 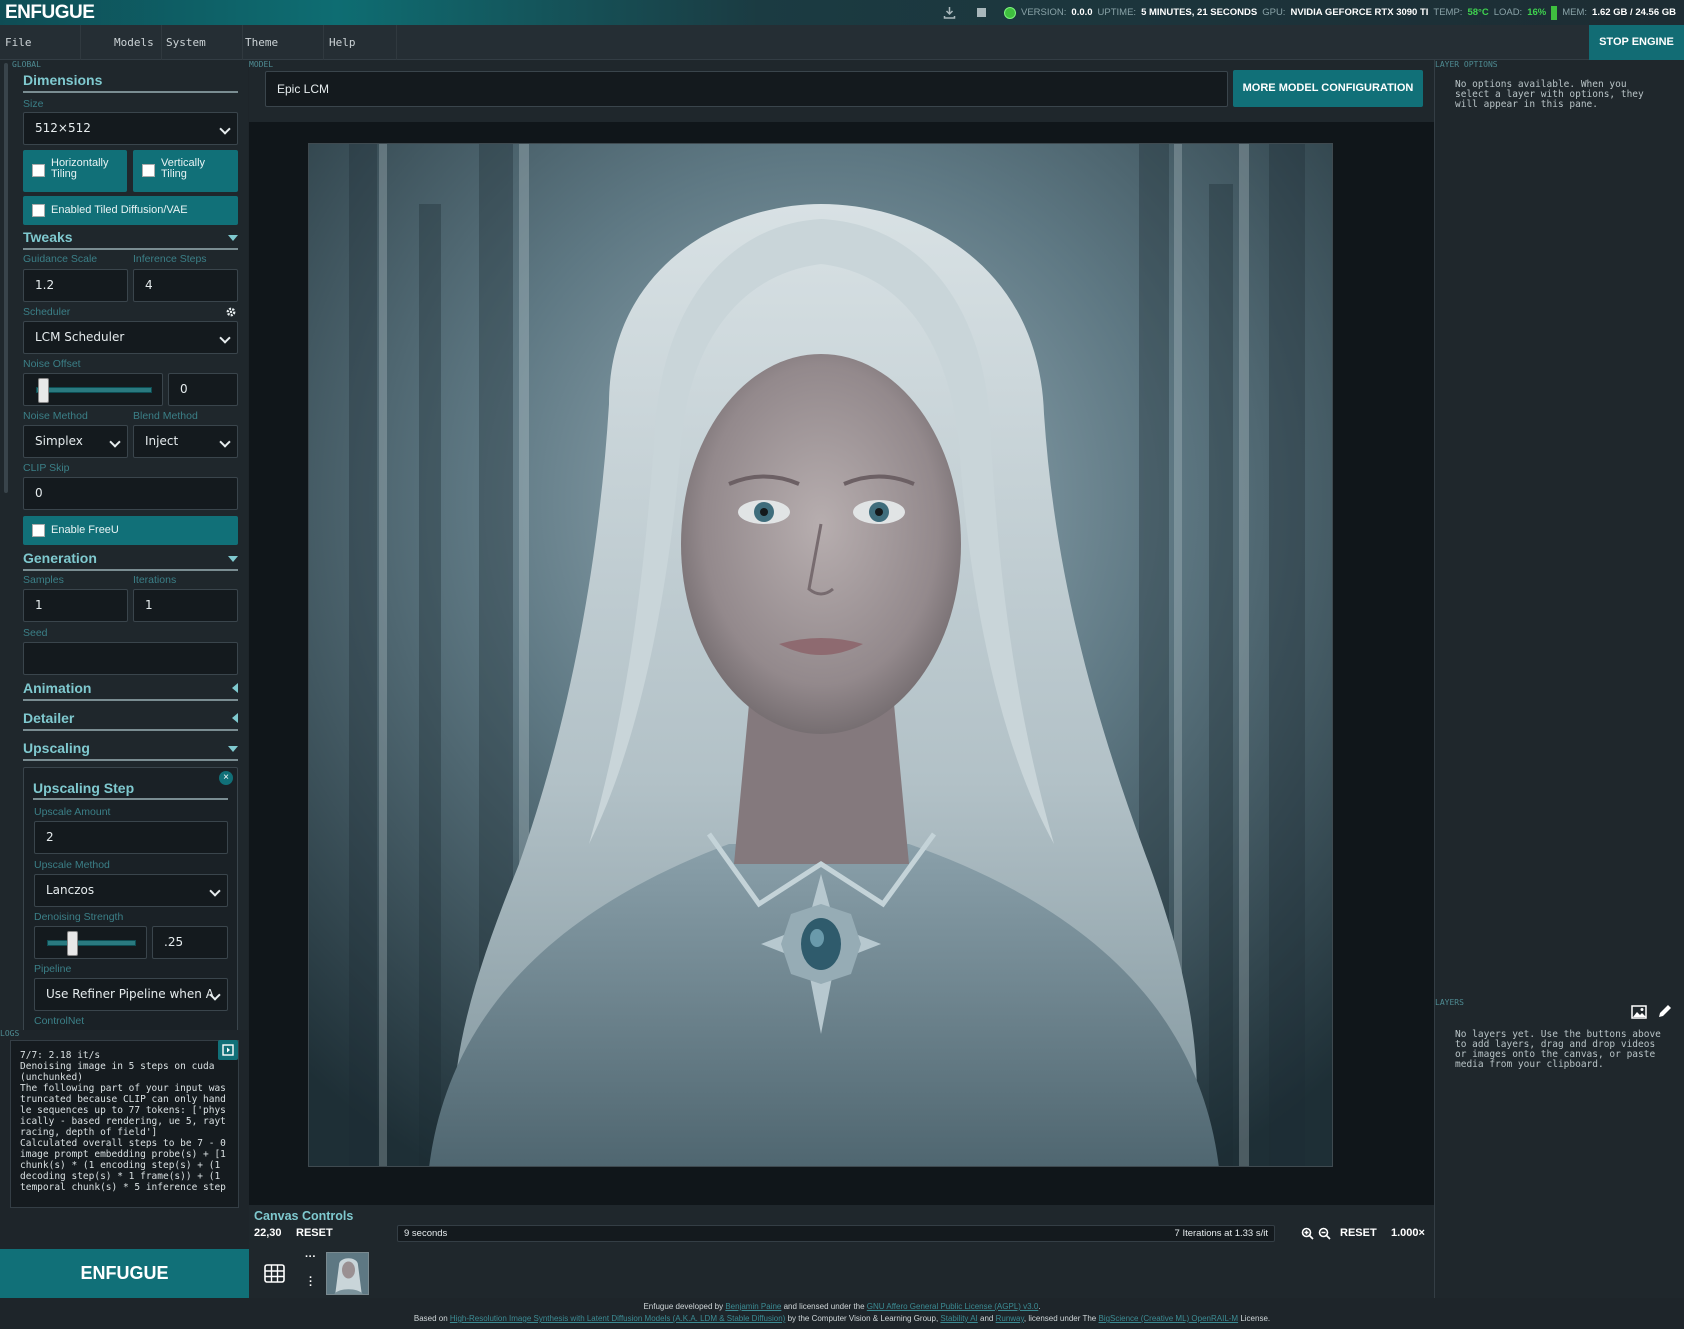 What do you see at coordinates (949, 12) in the screenshot?
I see `download-icon` at bounding box center [949, 12].